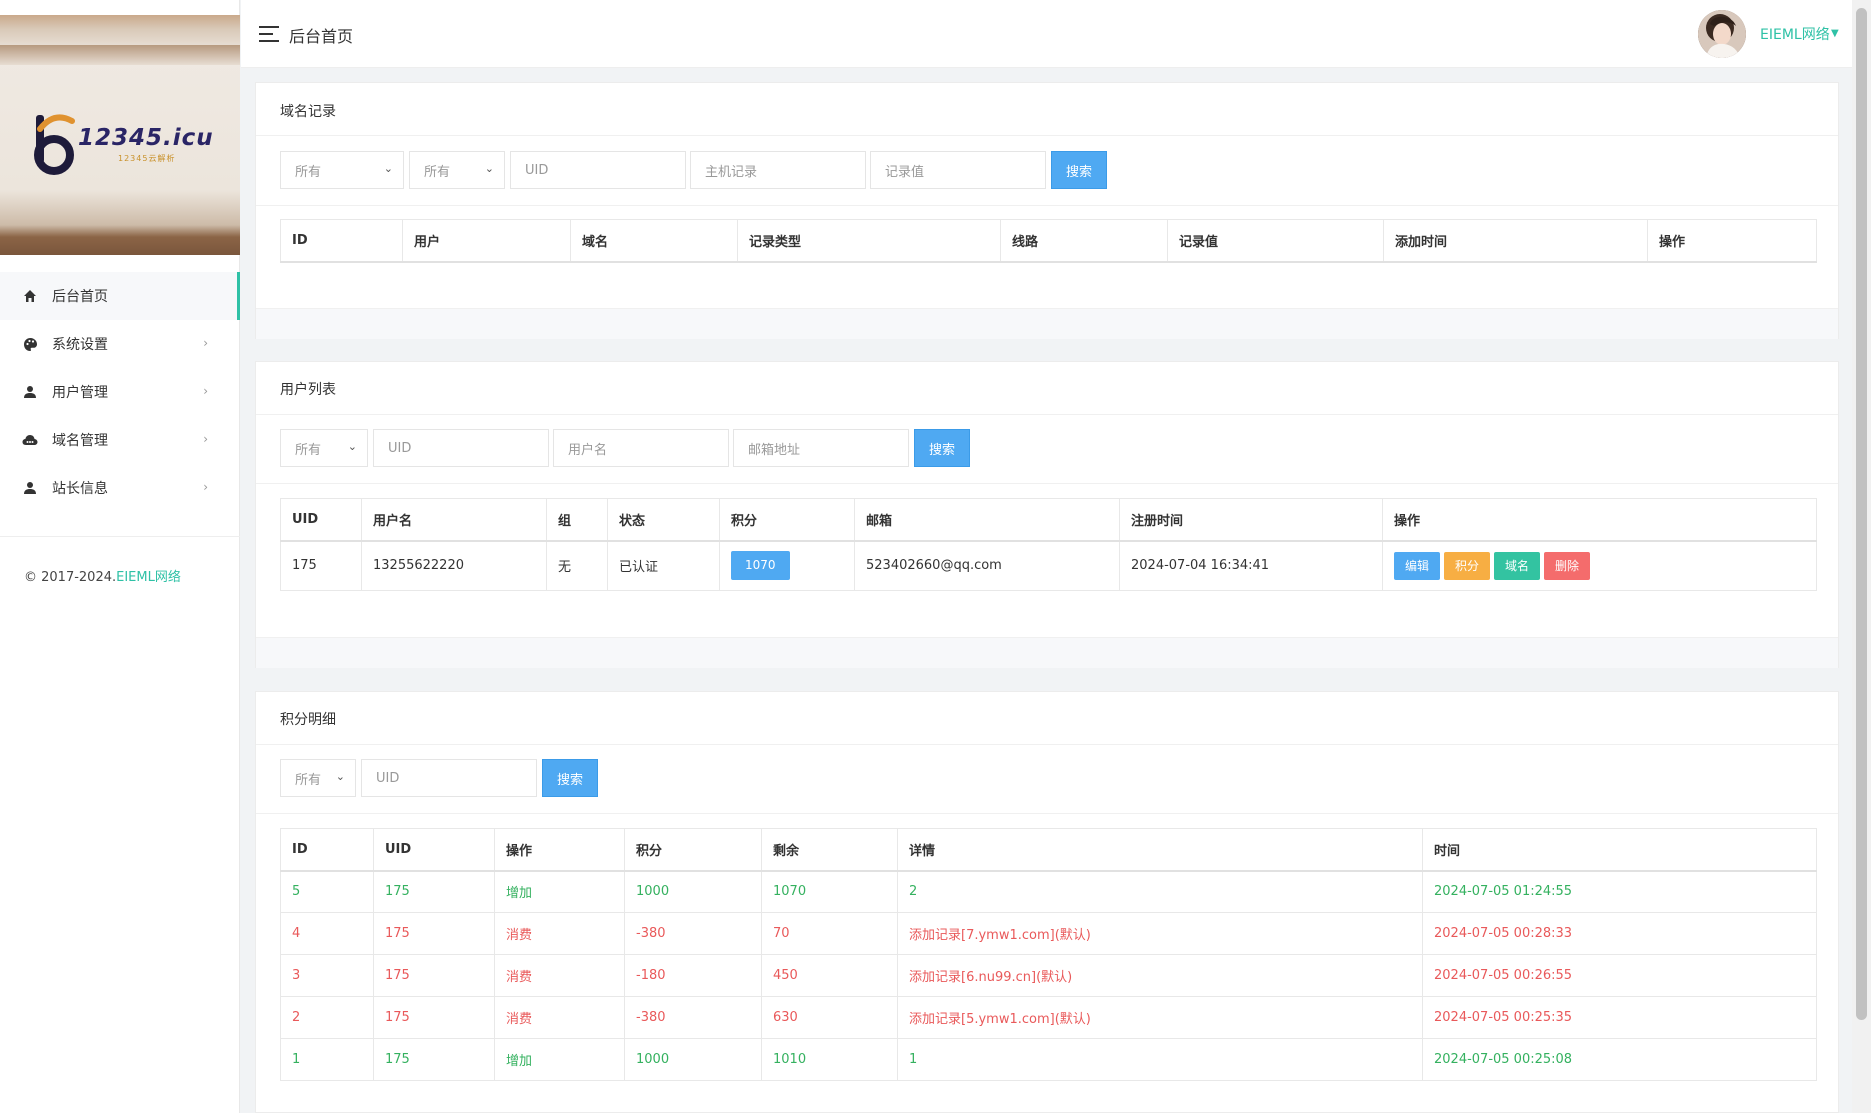 The image size is (1871, 1113). I want to click on cell-op: 消费, so click(559, 1017).